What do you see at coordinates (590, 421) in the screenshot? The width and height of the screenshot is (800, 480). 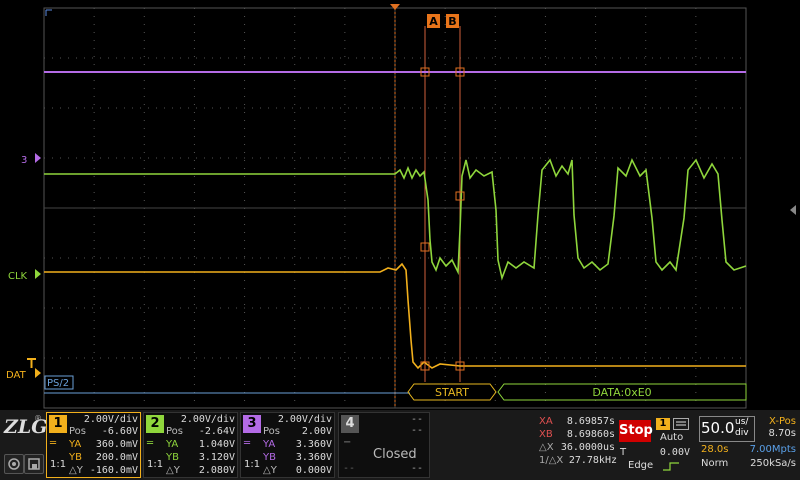 I see `cursor-xa-value: 8.69857s` at bounding box center [590, 421].